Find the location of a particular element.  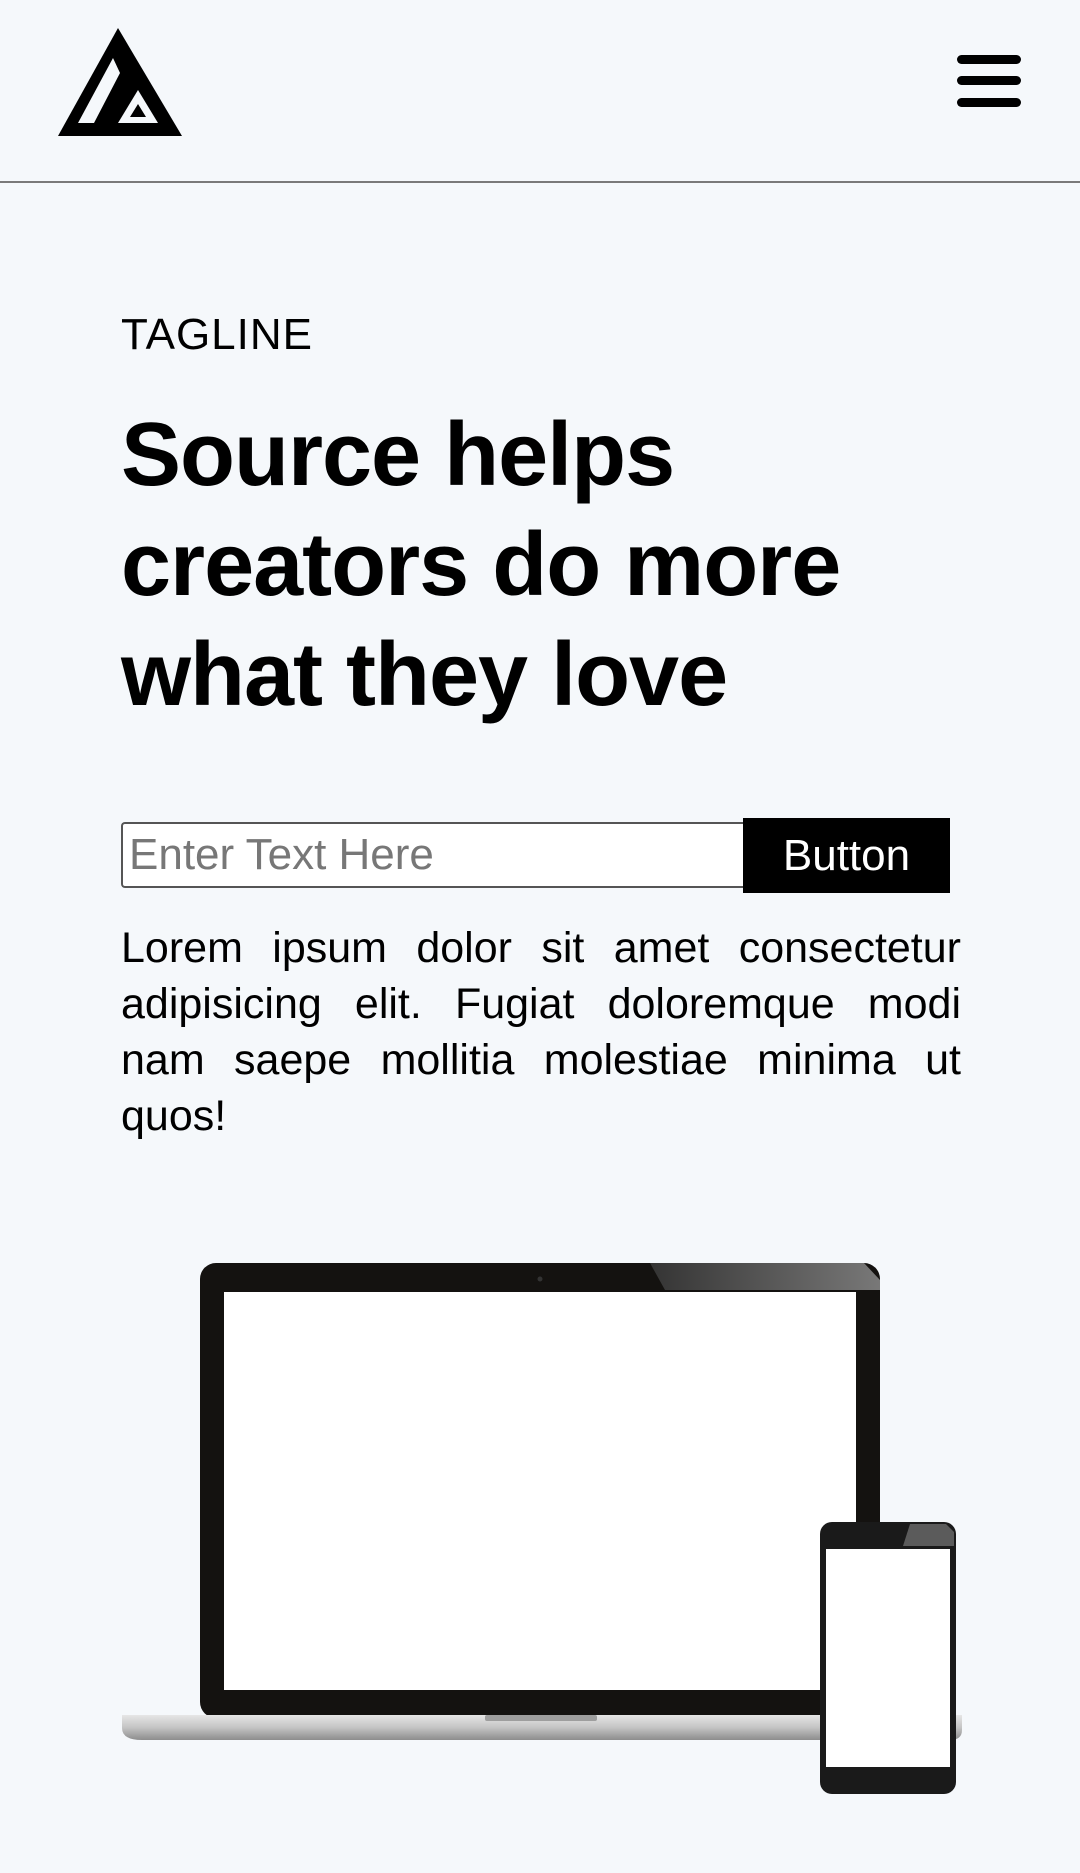

site-header is located at coordinates (540, 91).